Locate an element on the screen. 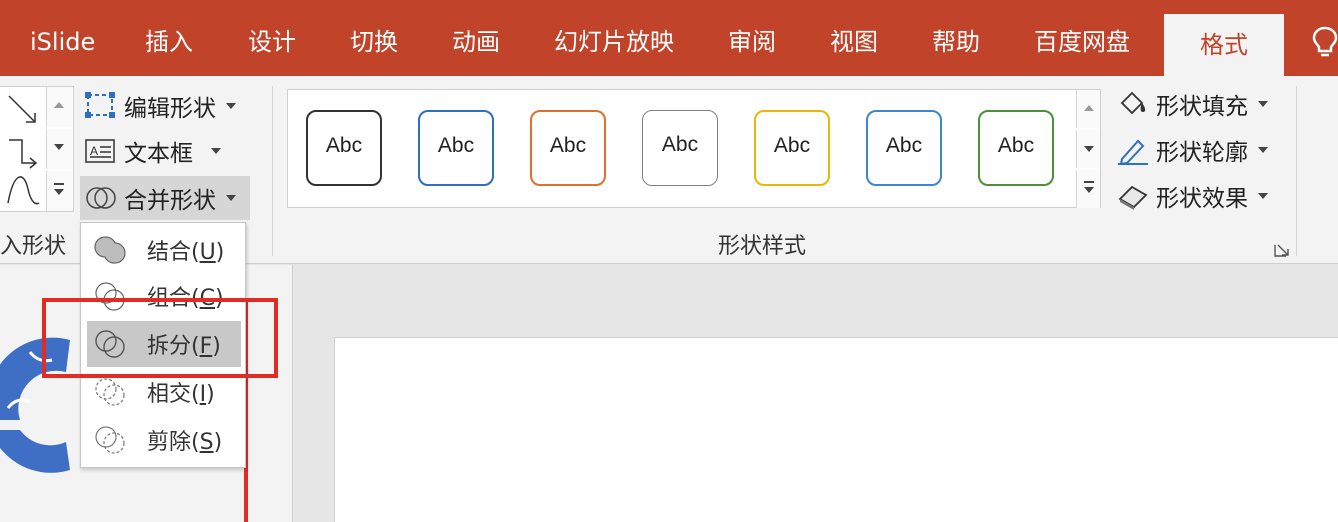  shape-fill-label: 形状填充 is located at coordinates (1202, 107).